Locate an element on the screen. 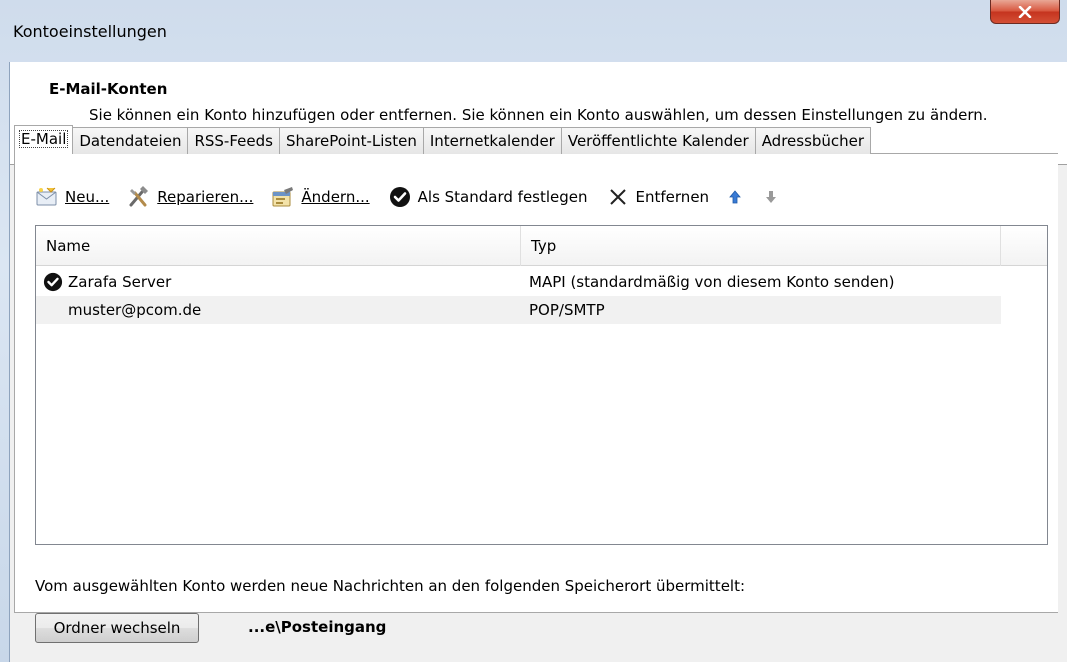 This screenshot has width=1067, height=662. title-bar: Kontoeinstellungen is located at coordinates (533, 31).